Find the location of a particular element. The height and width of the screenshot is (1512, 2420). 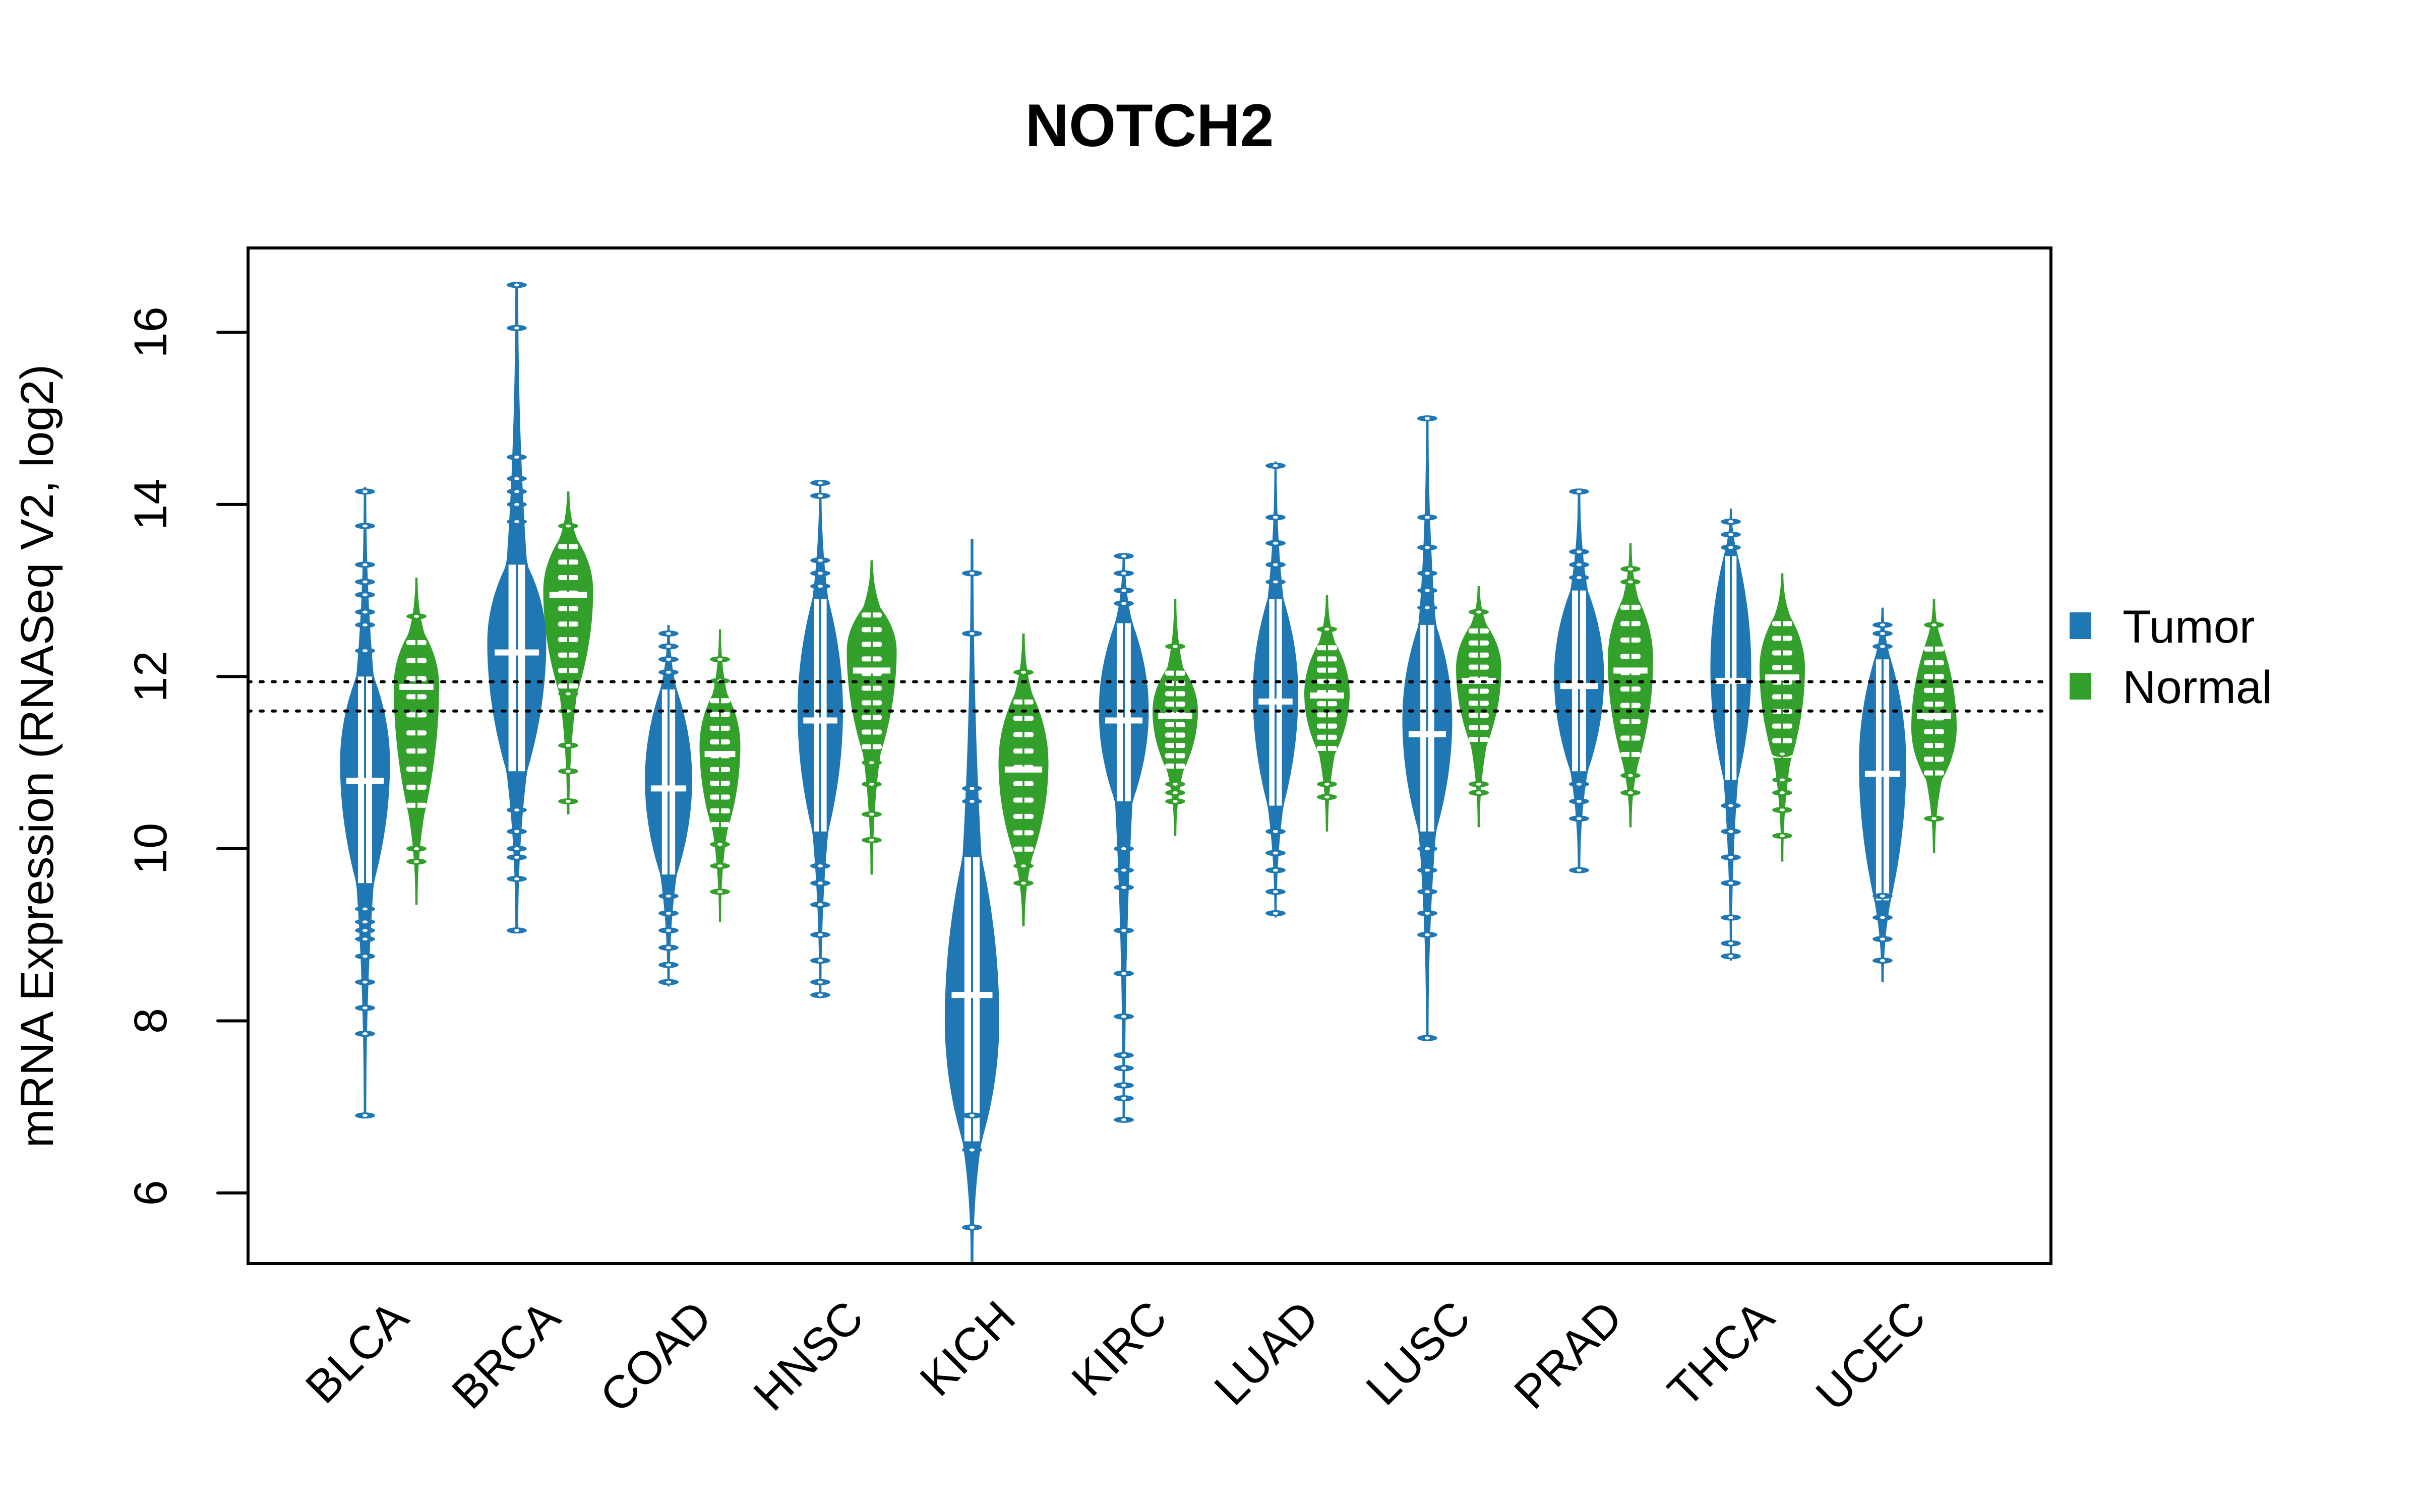

legend-label-tumor: Tumor is located at coordinates (2189, 627).